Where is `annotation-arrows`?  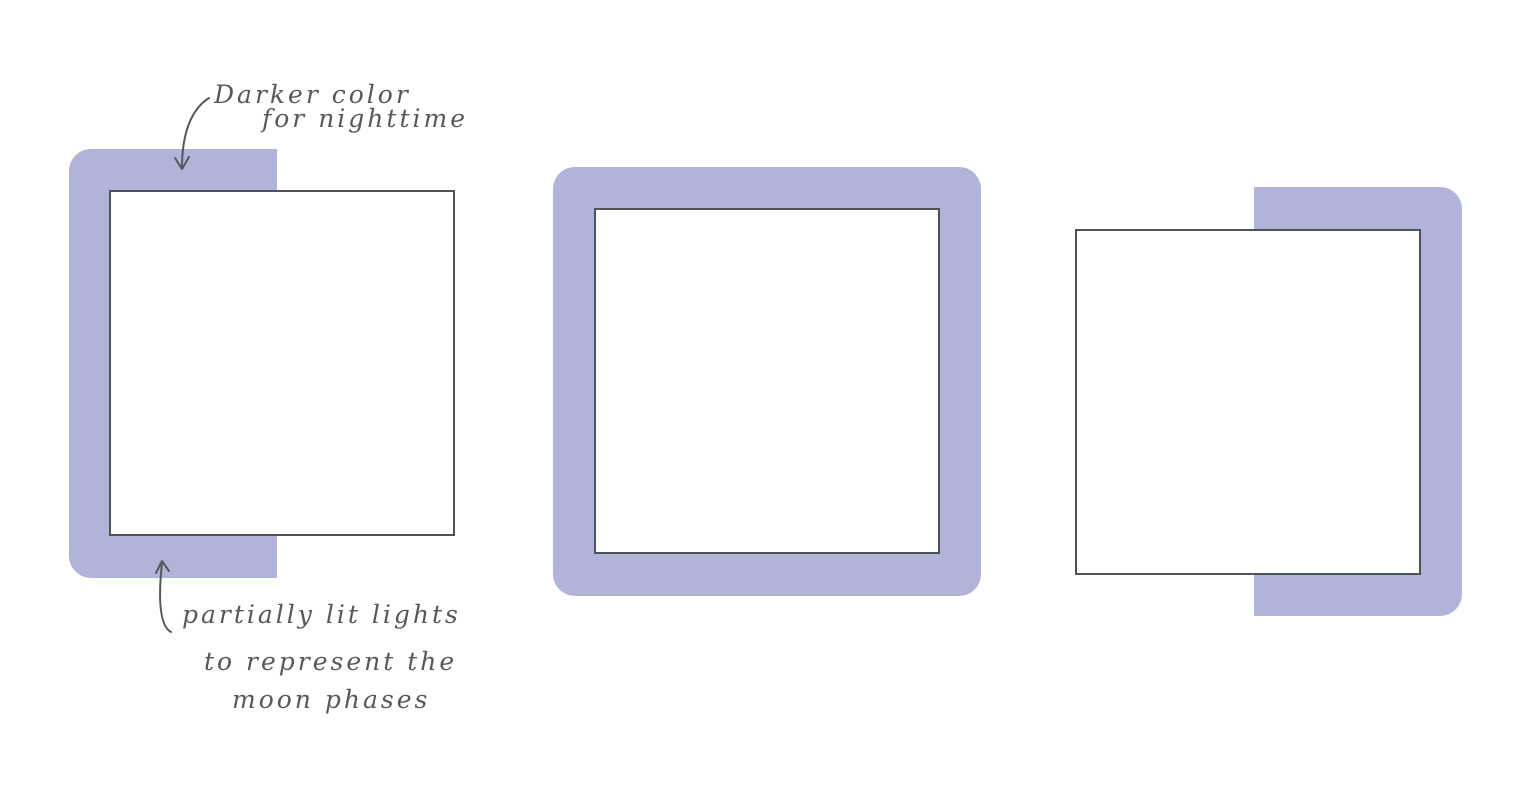 annotation-arrows is located at coordinates (182, 365).